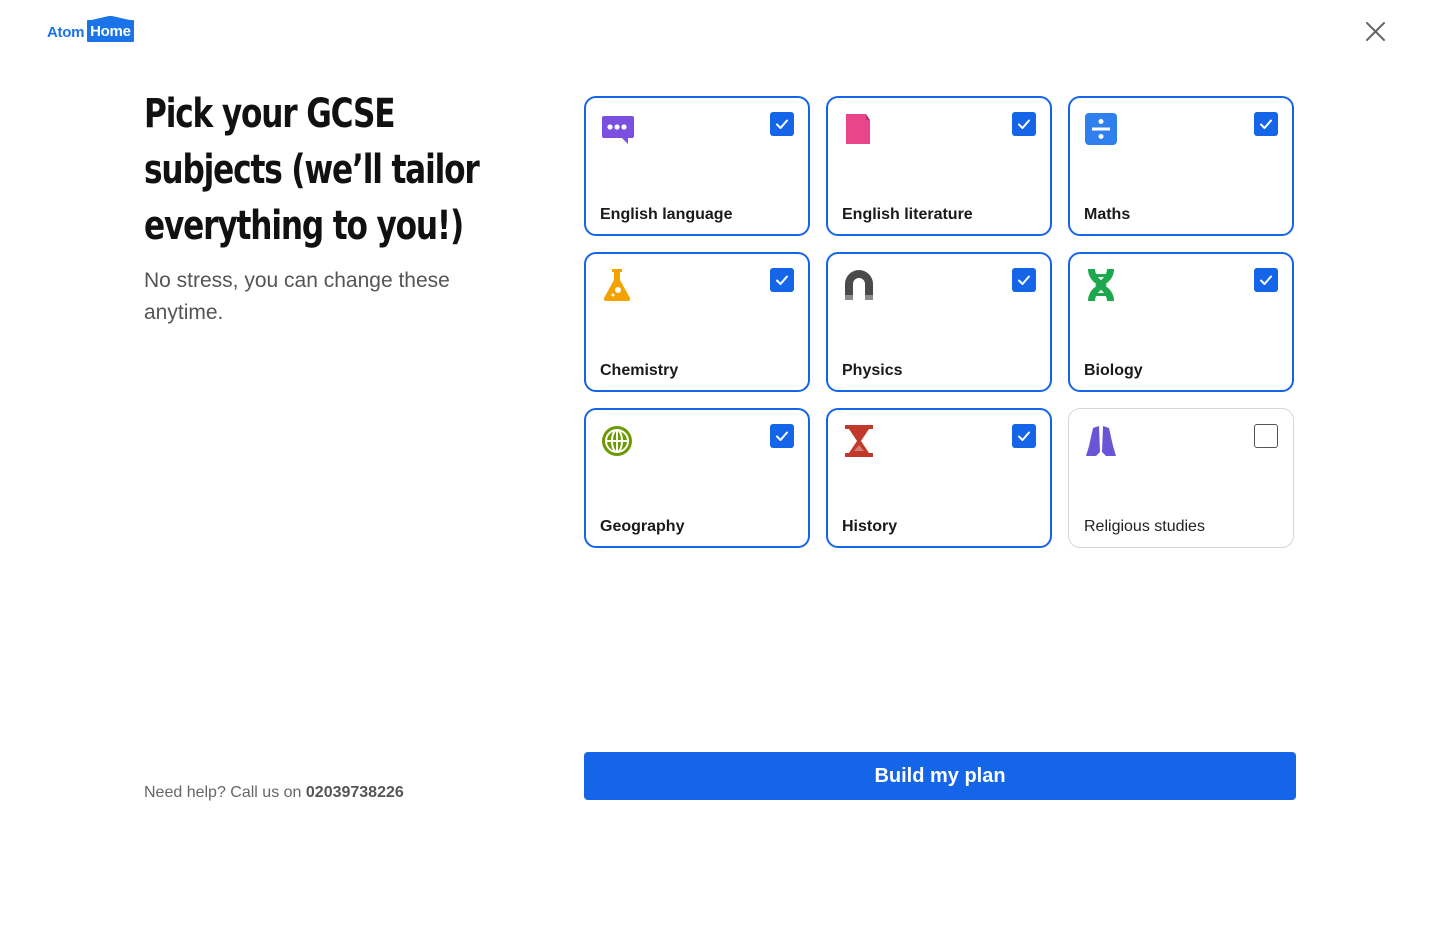 This screenshot has width=1440, height=930. What do you see at coordinates (297, 296) in the screenshot?
I see `page-subtitle: No stress, you can change these anytime.` at bounding box center [297, 296].